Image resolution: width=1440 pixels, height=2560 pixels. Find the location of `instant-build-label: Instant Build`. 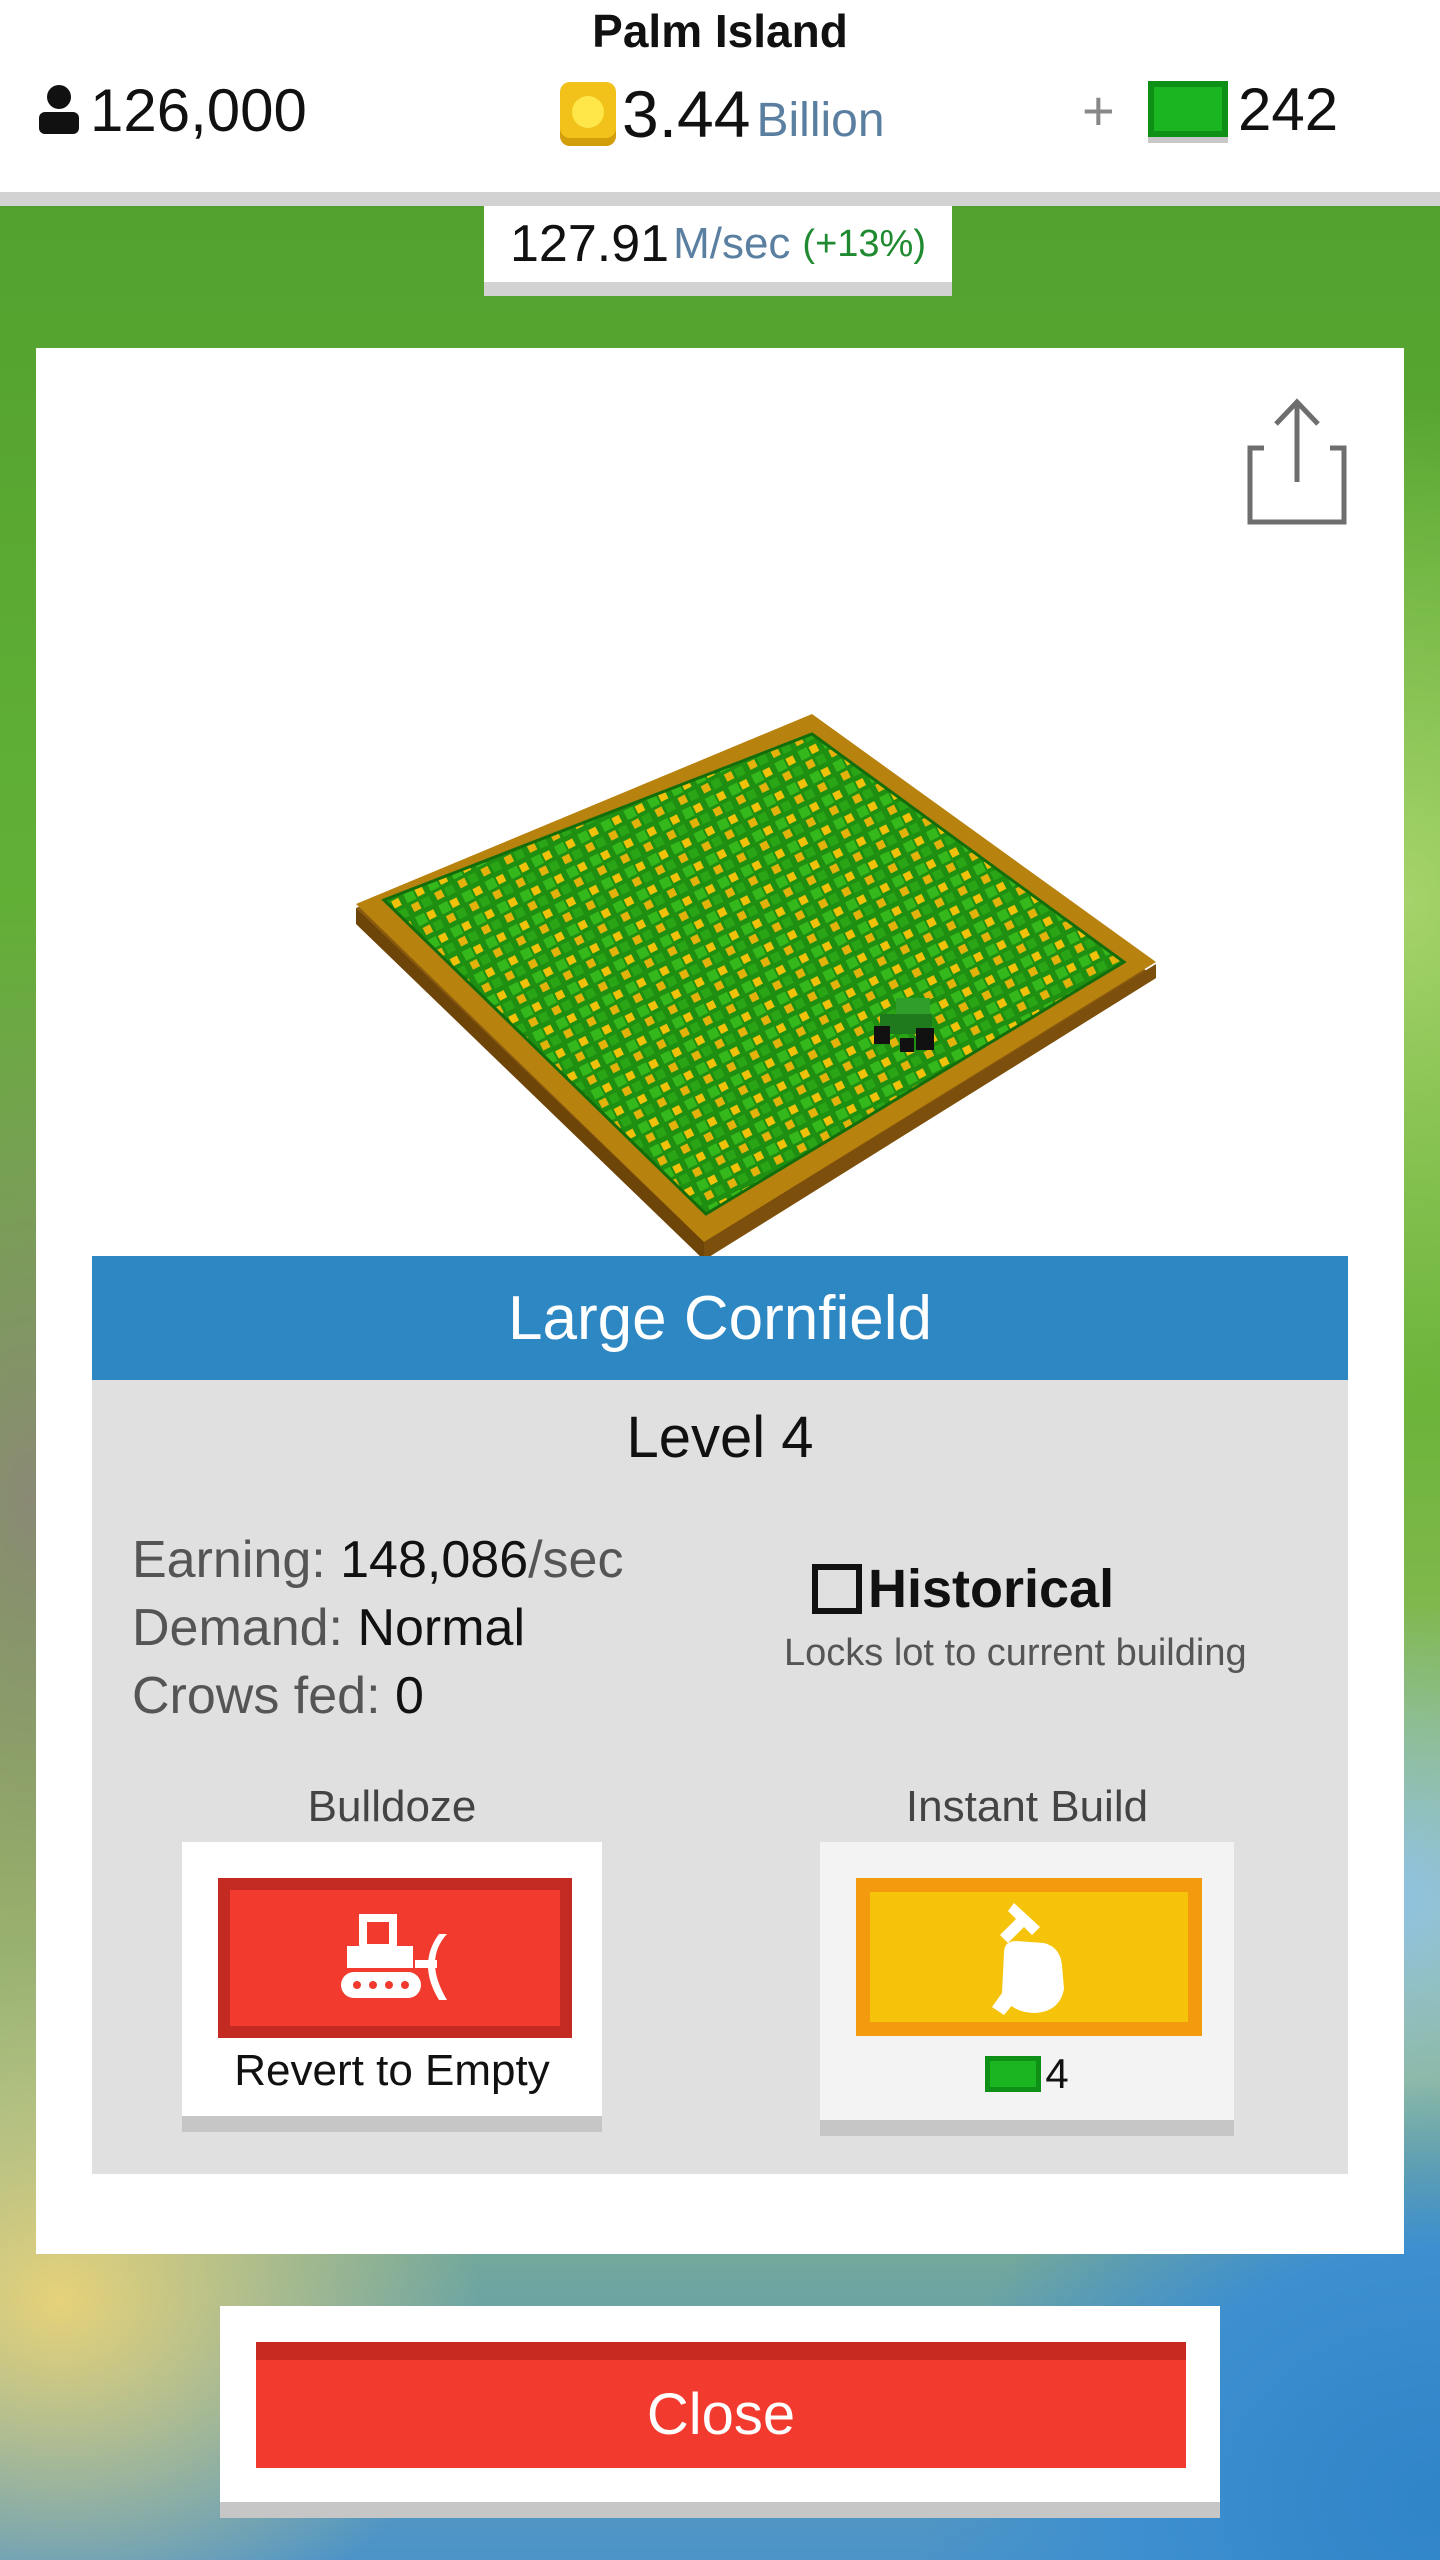

instant-build-label: Instant Build is located at coordinates (1027, 1806).